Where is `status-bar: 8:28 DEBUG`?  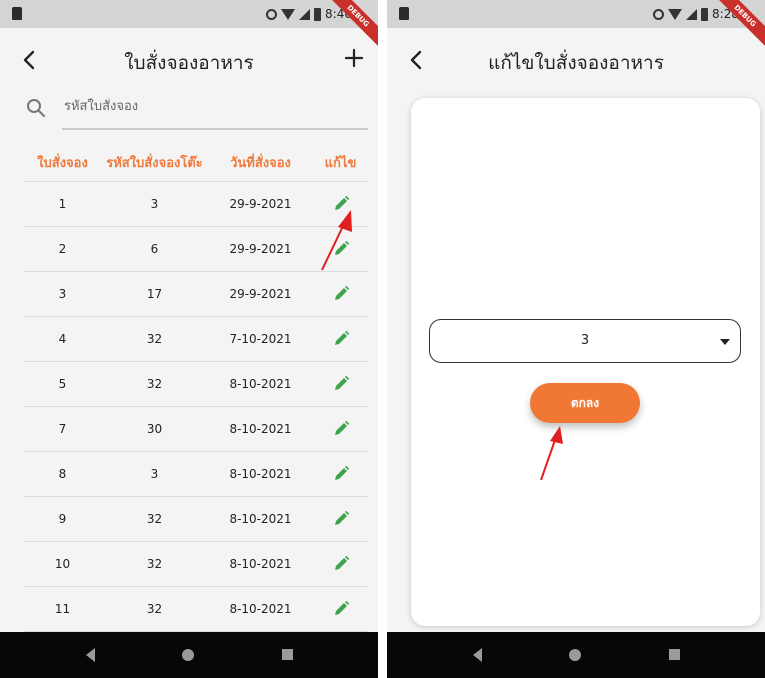 status-bar: 8:28 DEBUG is located at coordinates (576, 25).